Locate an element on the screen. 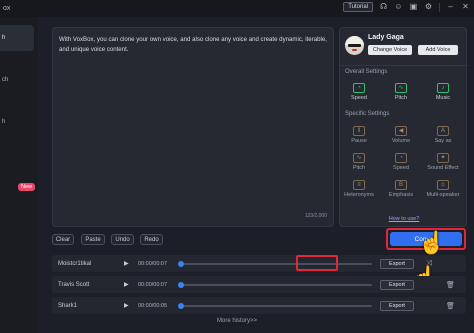  add-voice-button: Add Voice is located at coordinates (438, 50).